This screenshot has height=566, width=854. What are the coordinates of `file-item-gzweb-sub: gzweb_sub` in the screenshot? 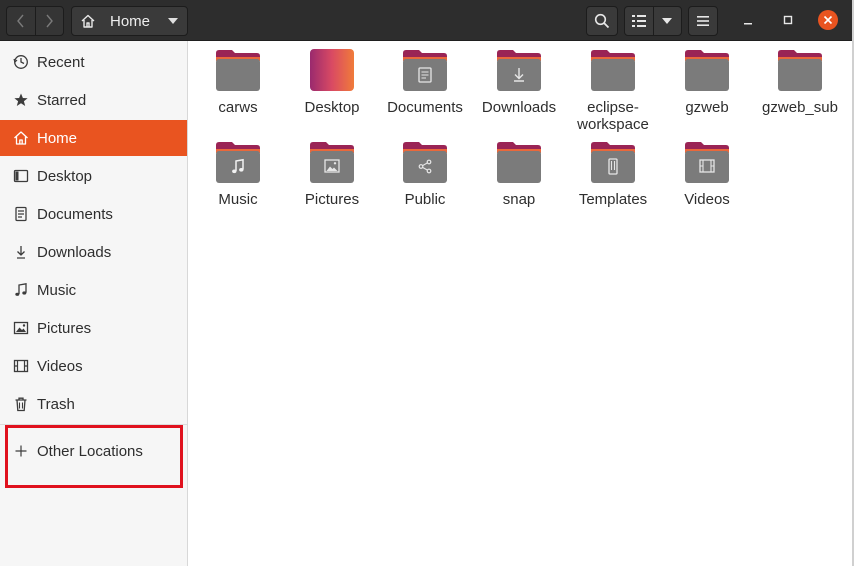 It's located at (800, 82).